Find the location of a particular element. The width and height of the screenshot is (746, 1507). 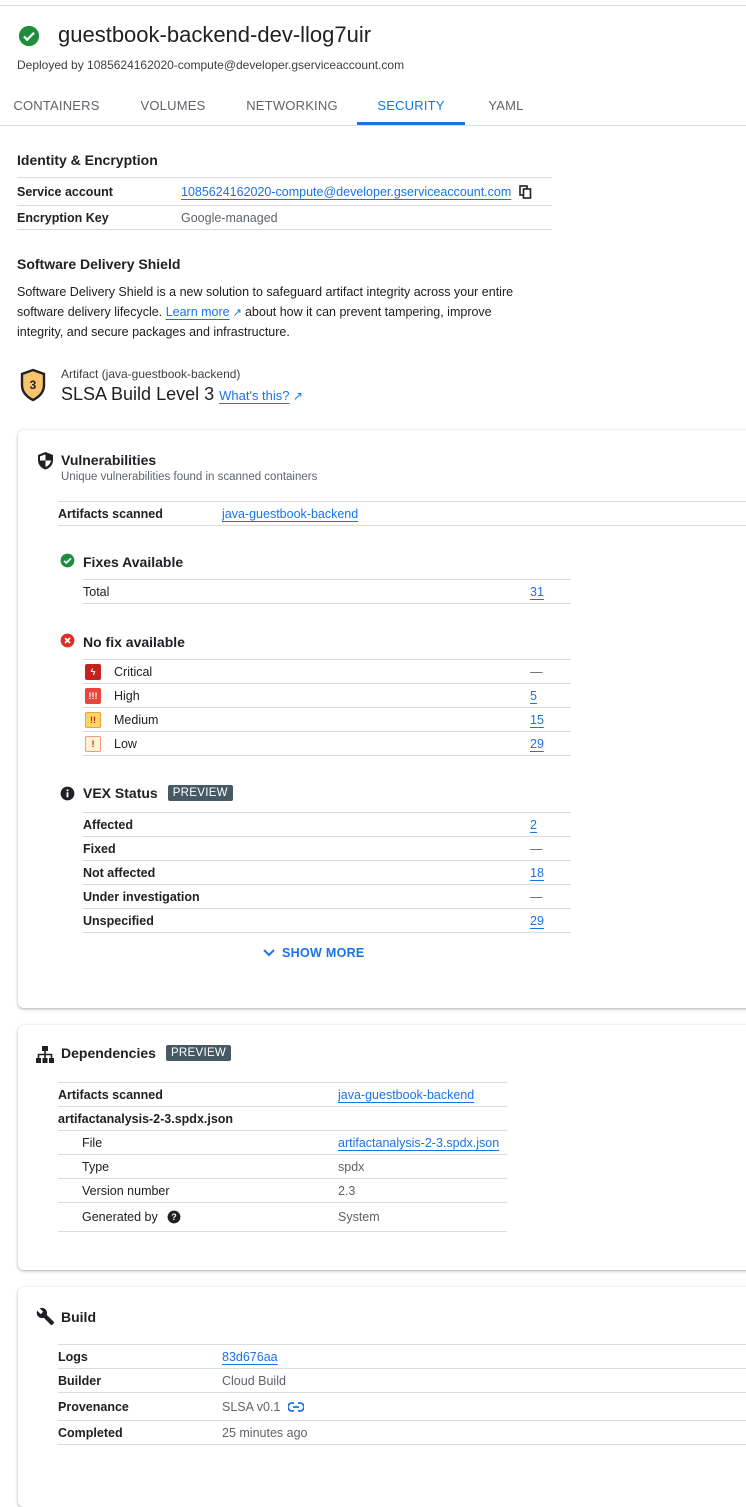

show-more-button: SHOW MORE is located at coordinates (313, 953).